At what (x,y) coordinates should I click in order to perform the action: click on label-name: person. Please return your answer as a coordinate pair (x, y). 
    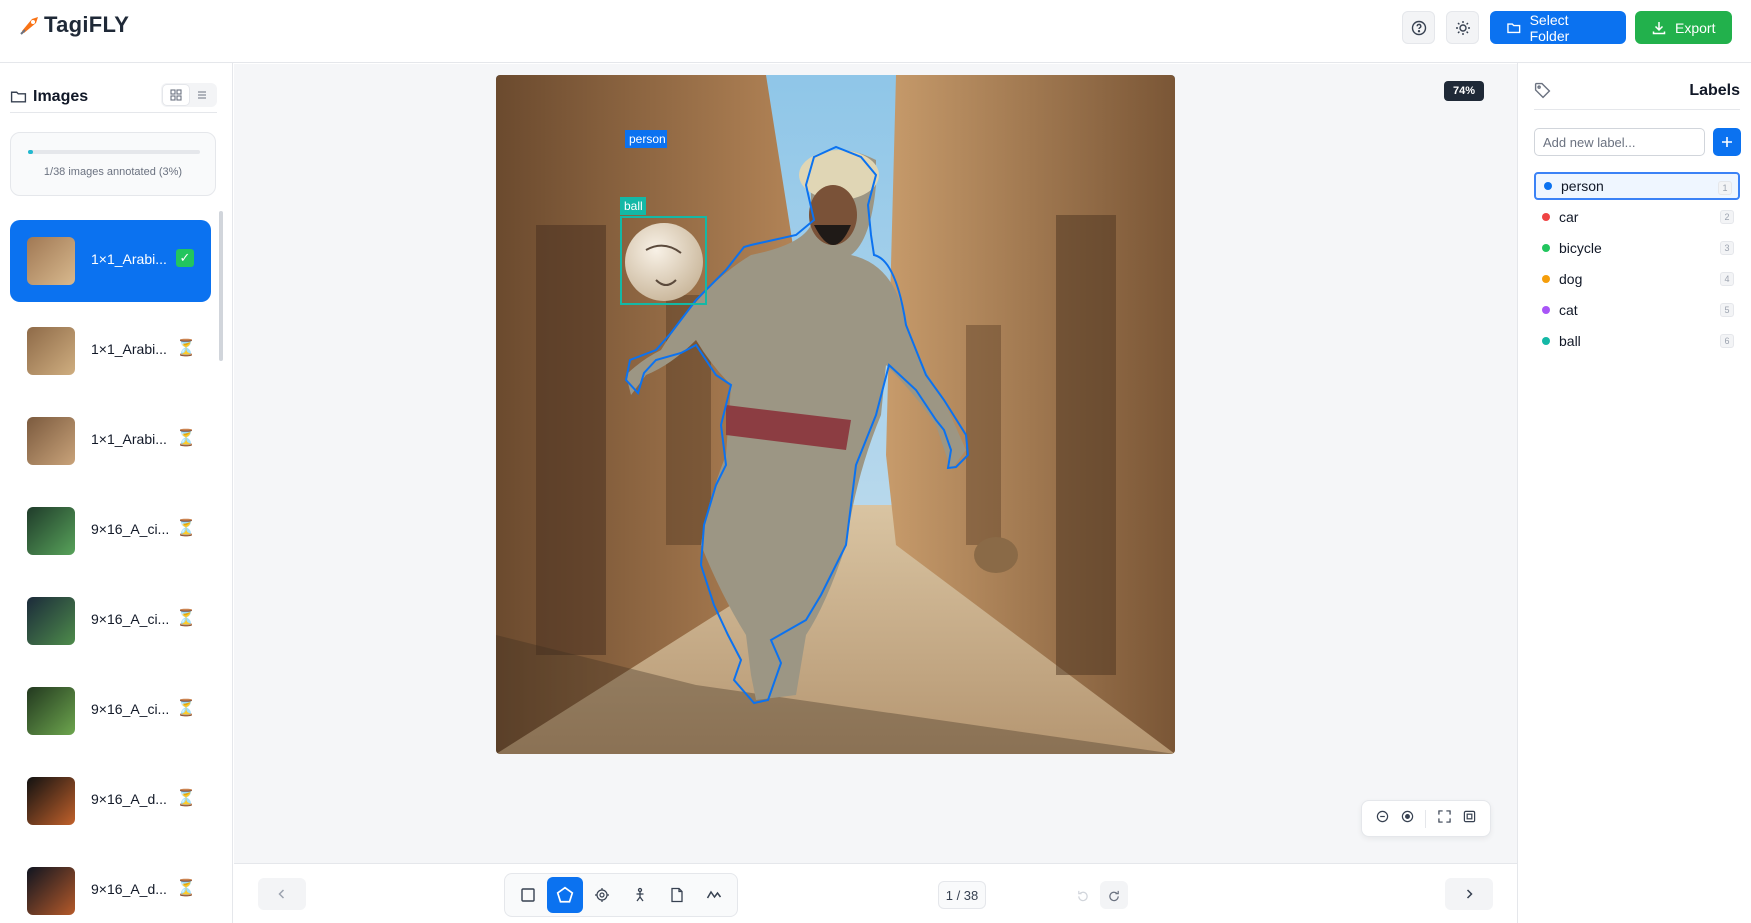
    Looking at the image, I should click on (1582, 186).